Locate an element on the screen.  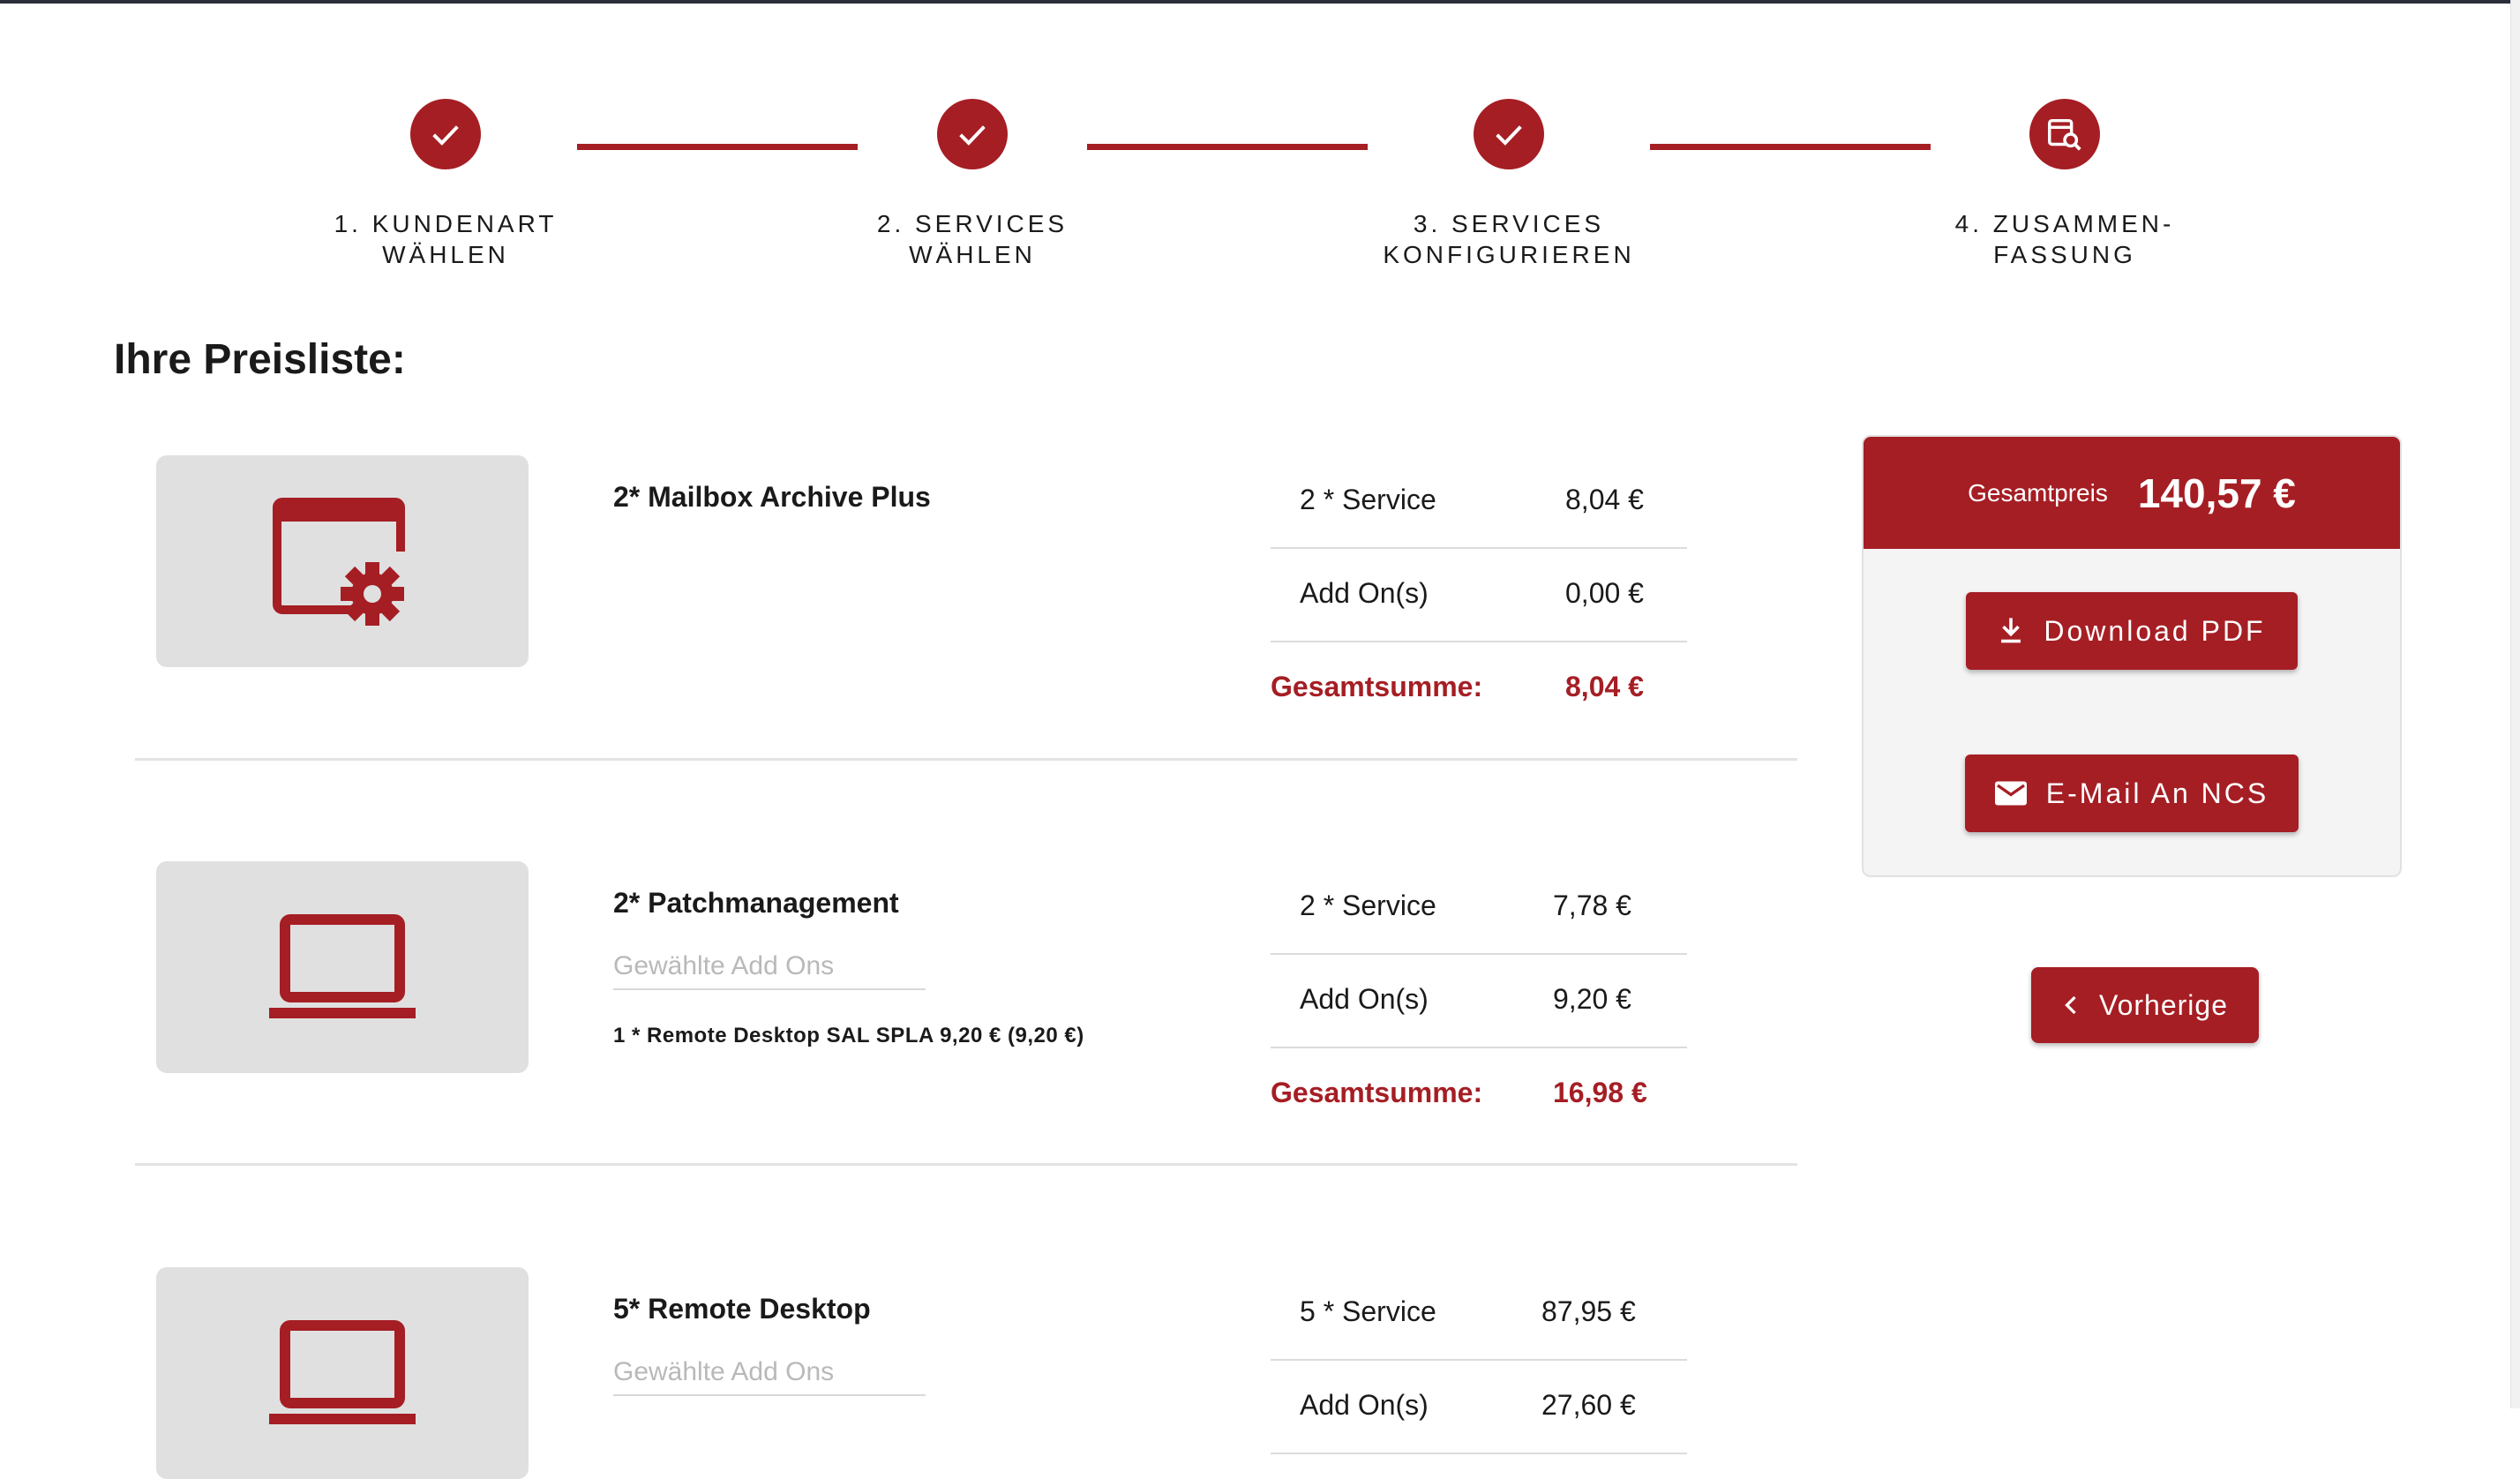
step-2-circle is located at coordinates (972, 134).